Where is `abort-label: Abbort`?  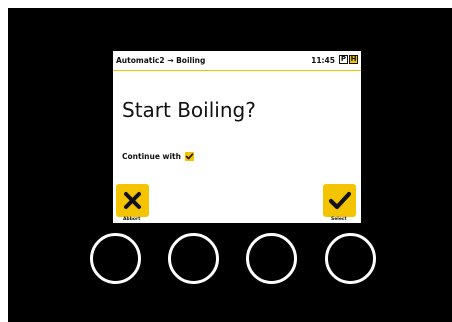
abort-label: Abbort is located at coordinates (132, 219).